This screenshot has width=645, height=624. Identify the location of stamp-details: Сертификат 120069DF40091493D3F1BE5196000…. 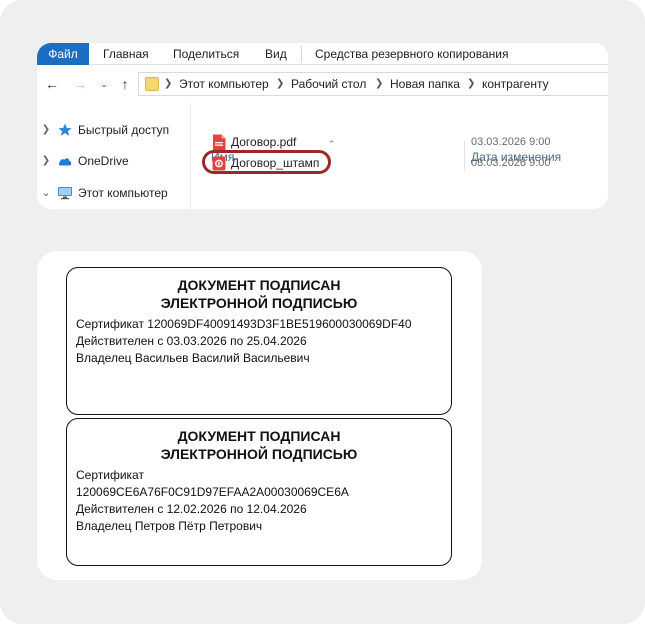
(259, 339).